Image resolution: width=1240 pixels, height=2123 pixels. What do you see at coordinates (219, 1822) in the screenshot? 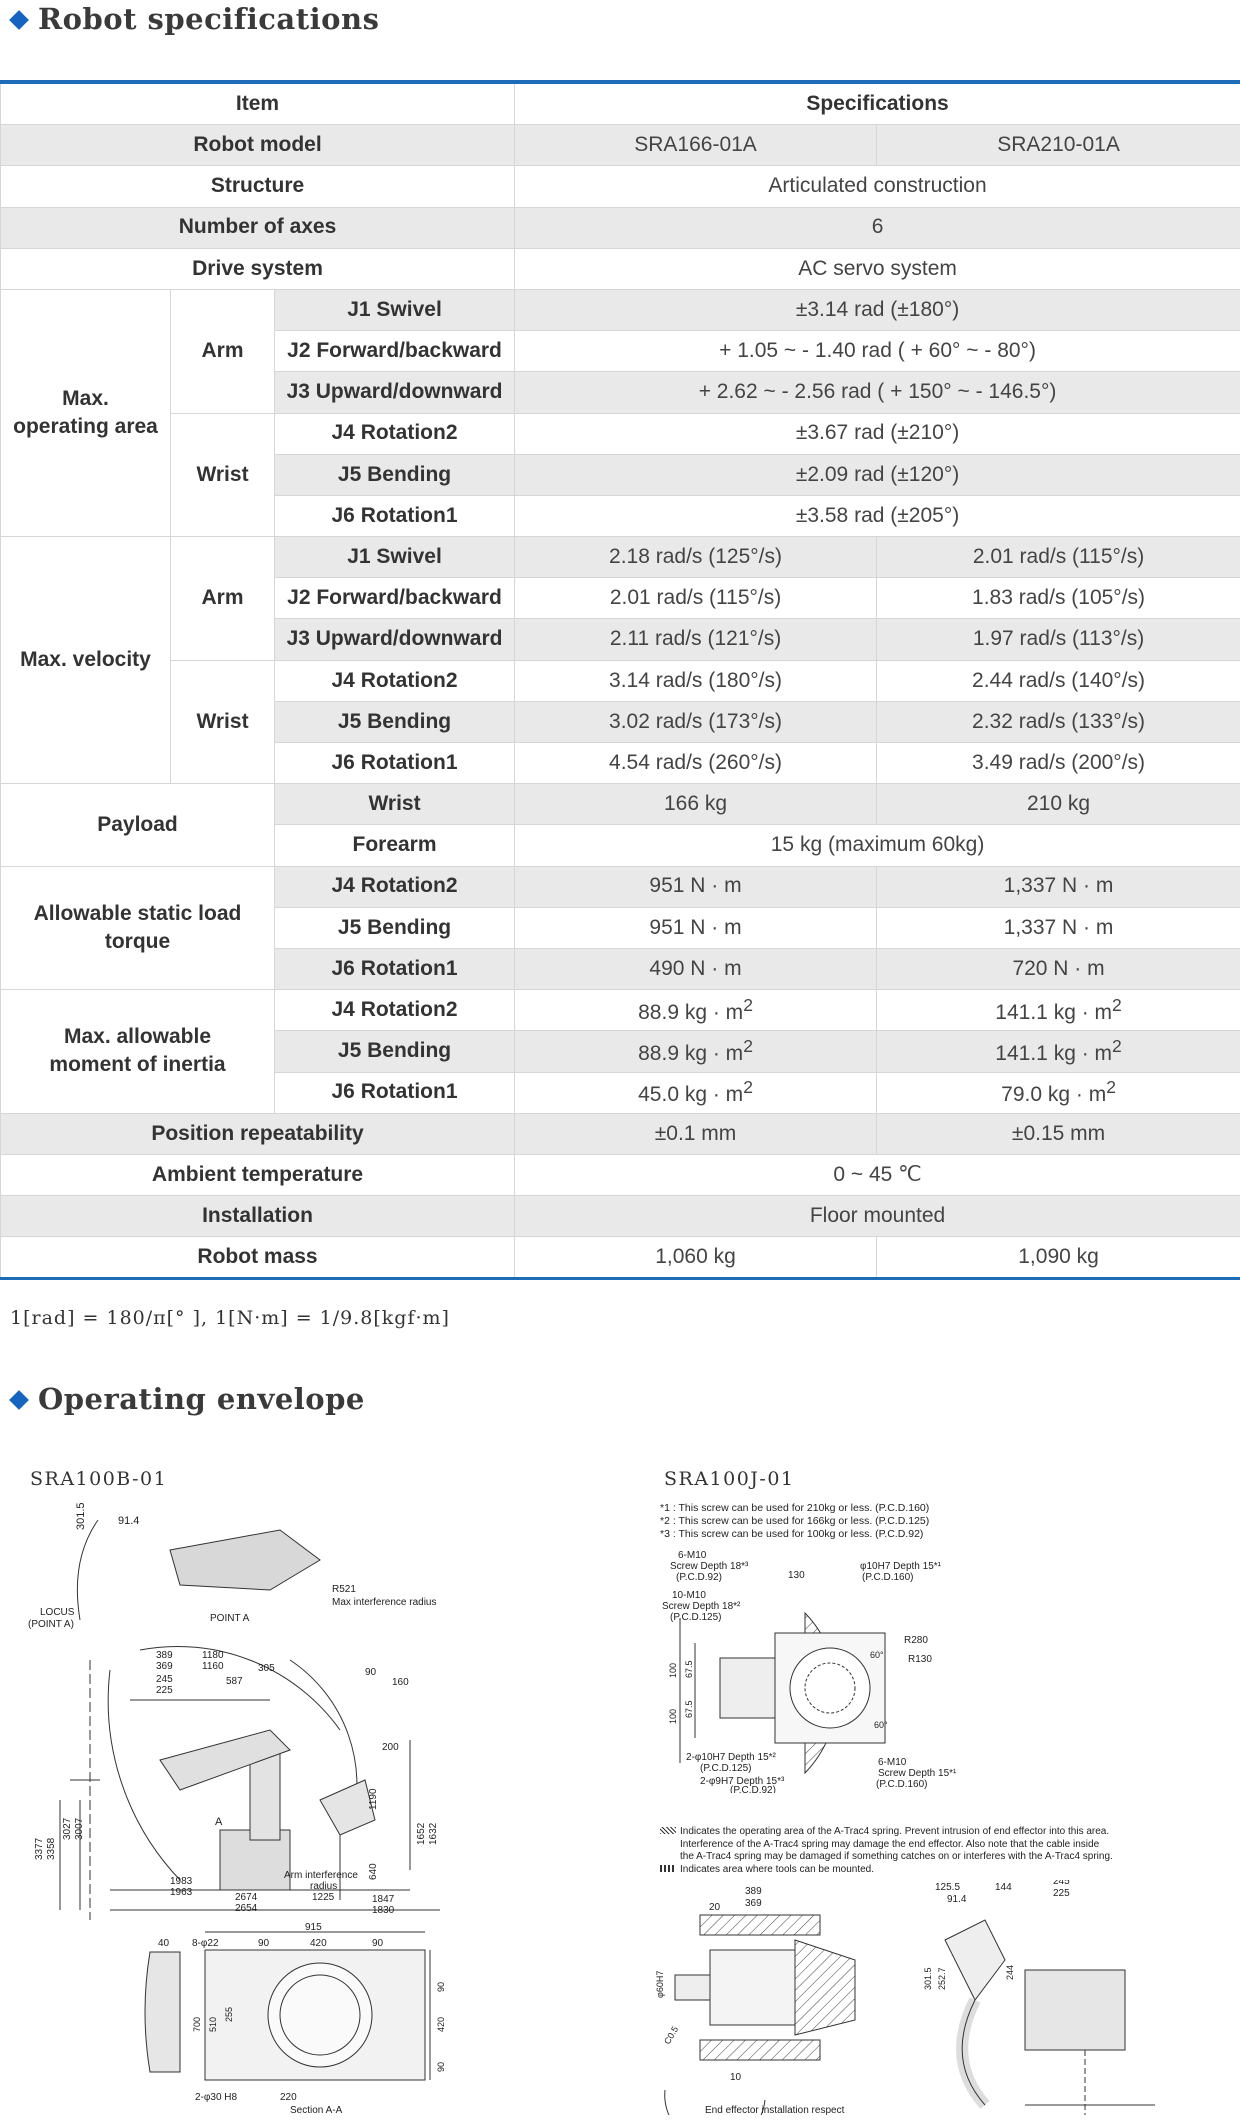
I see `dim-label: A` at bounding box center [219, 1822].